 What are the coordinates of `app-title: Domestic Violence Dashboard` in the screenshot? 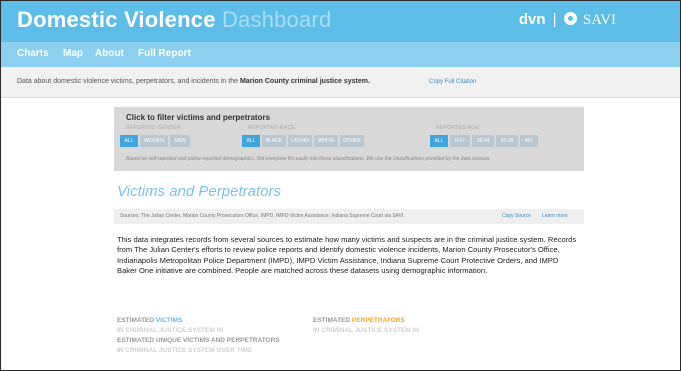 It's located at (174, 20).